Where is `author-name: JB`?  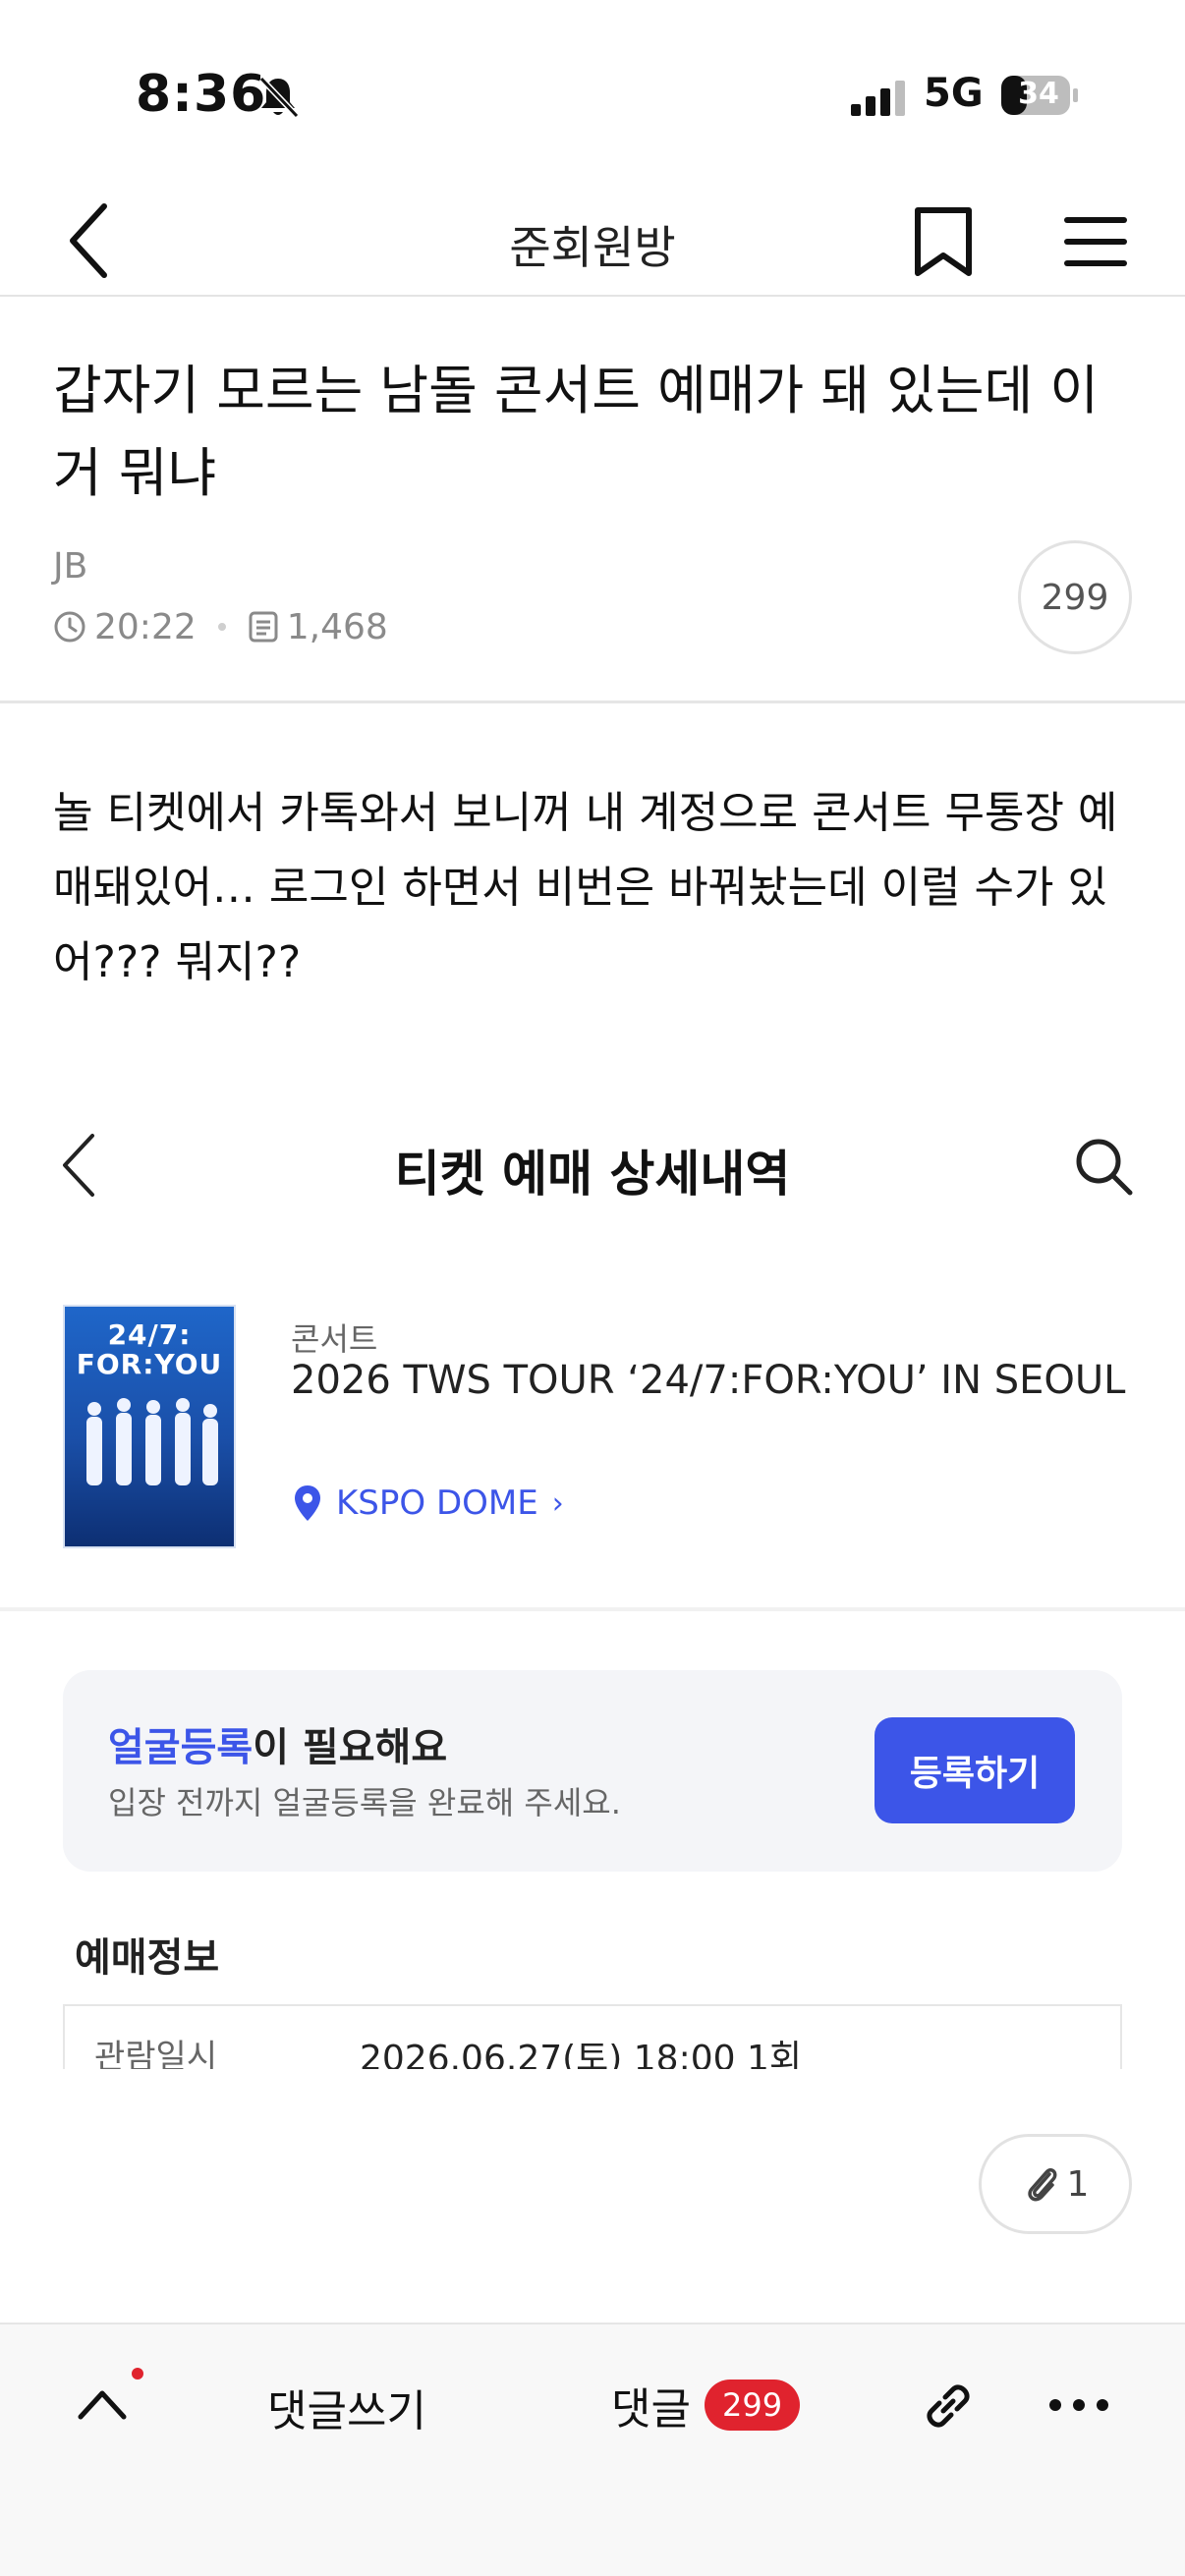 author-name: JB is located at coordinates (70, 566).